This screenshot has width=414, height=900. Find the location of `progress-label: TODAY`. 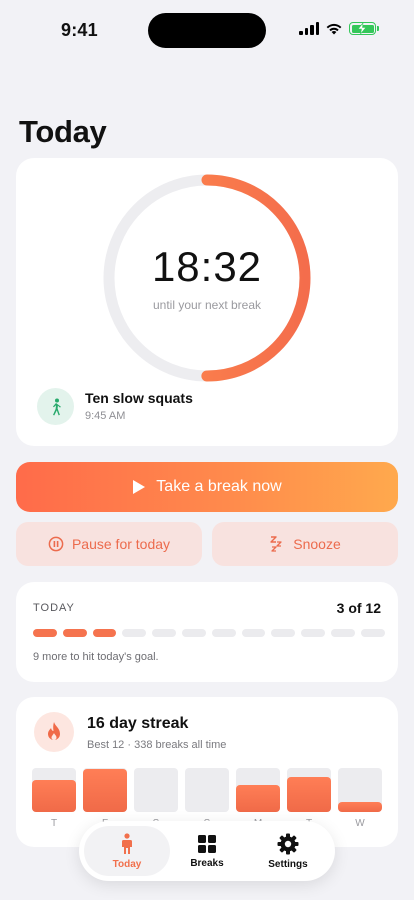

progress-label: TODAY is located at coordinates (54, 608).